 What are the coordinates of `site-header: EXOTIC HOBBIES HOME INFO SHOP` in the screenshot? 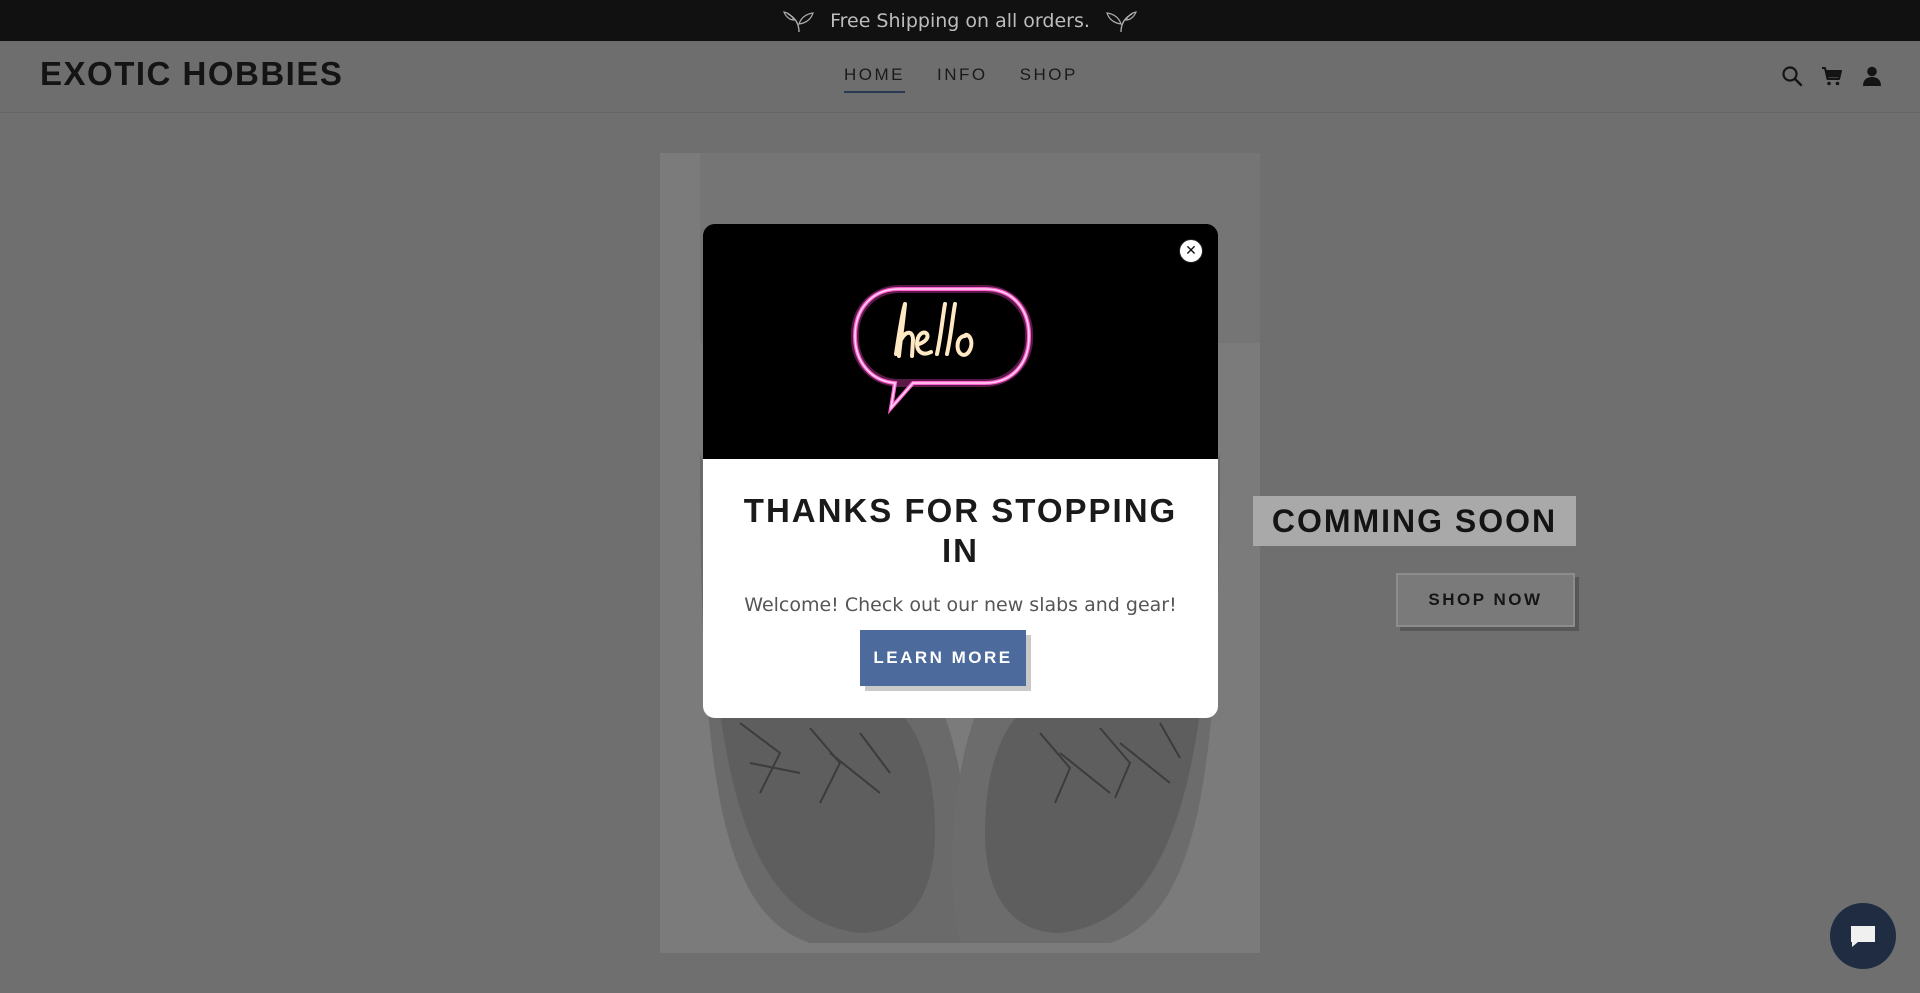 It's located at (960, 77).